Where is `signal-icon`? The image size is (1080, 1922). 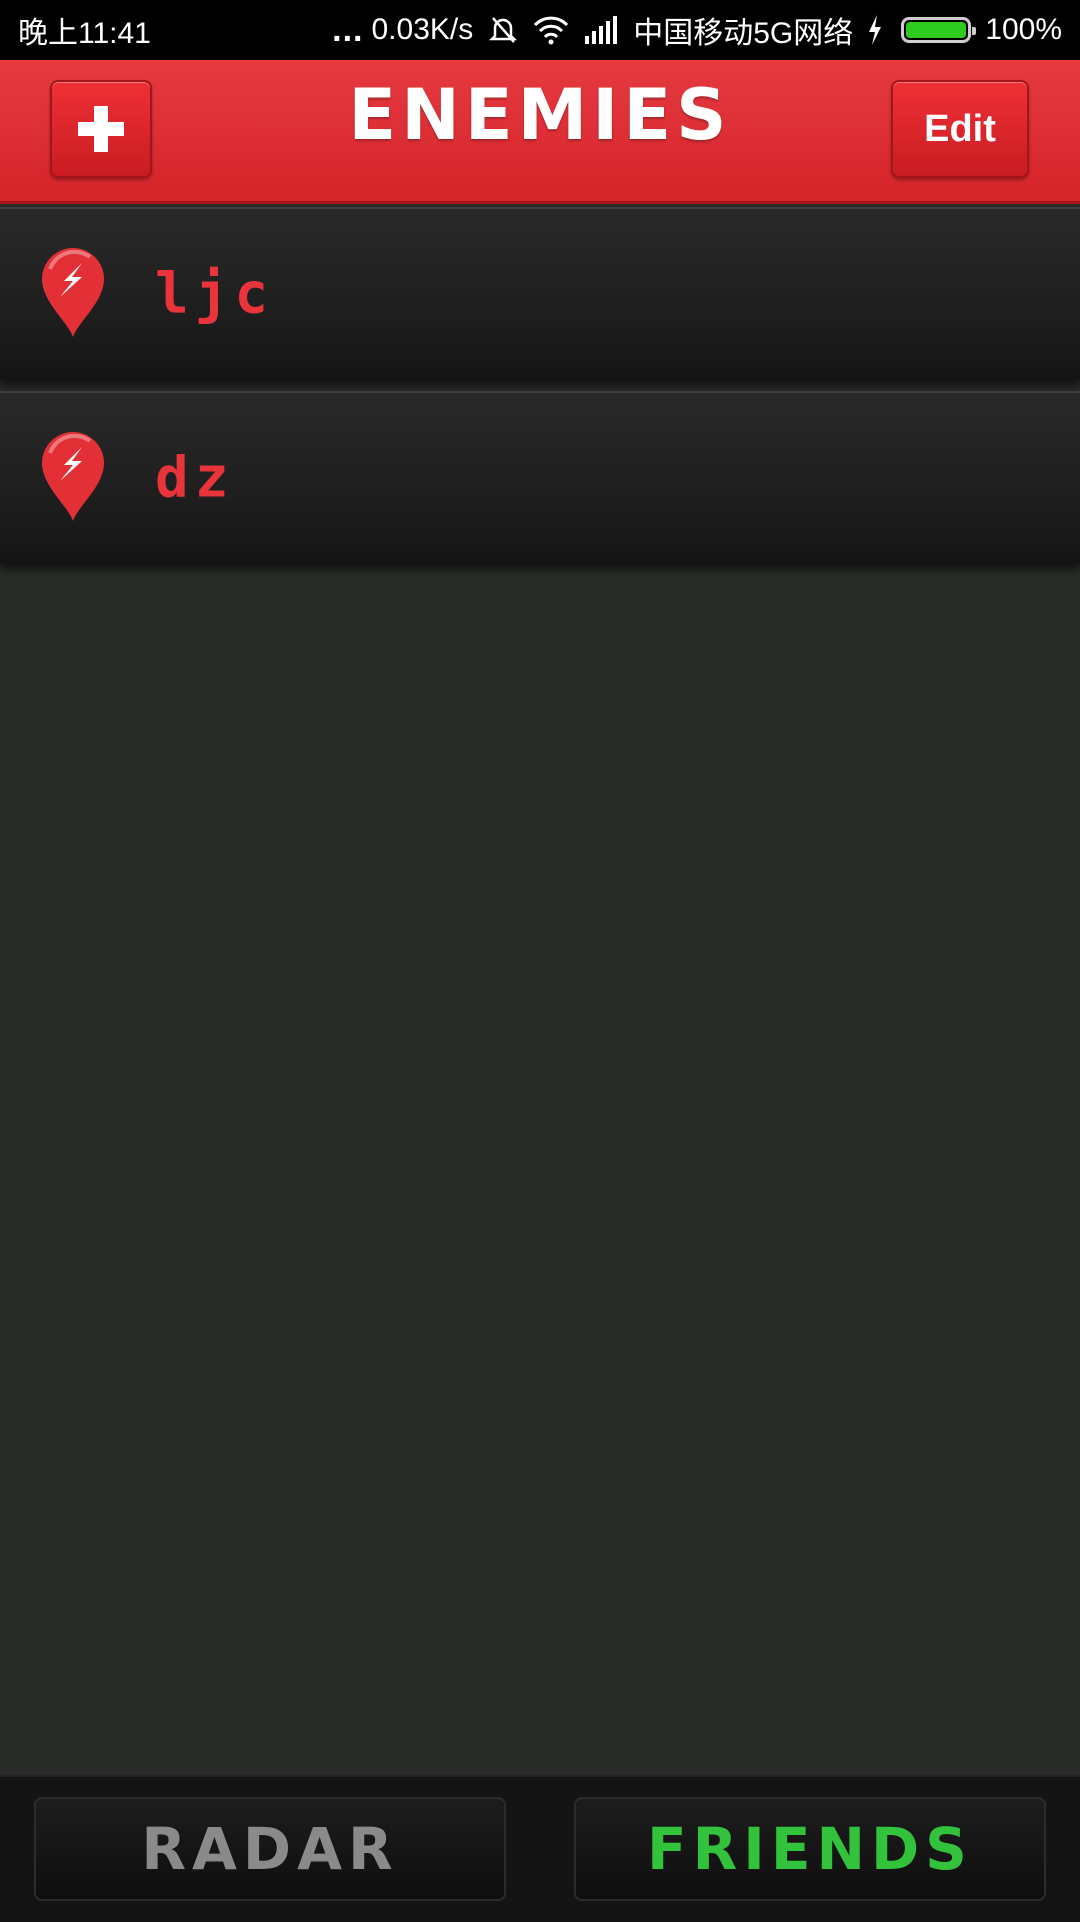 signal-icon is located at coordinates (601, 30).